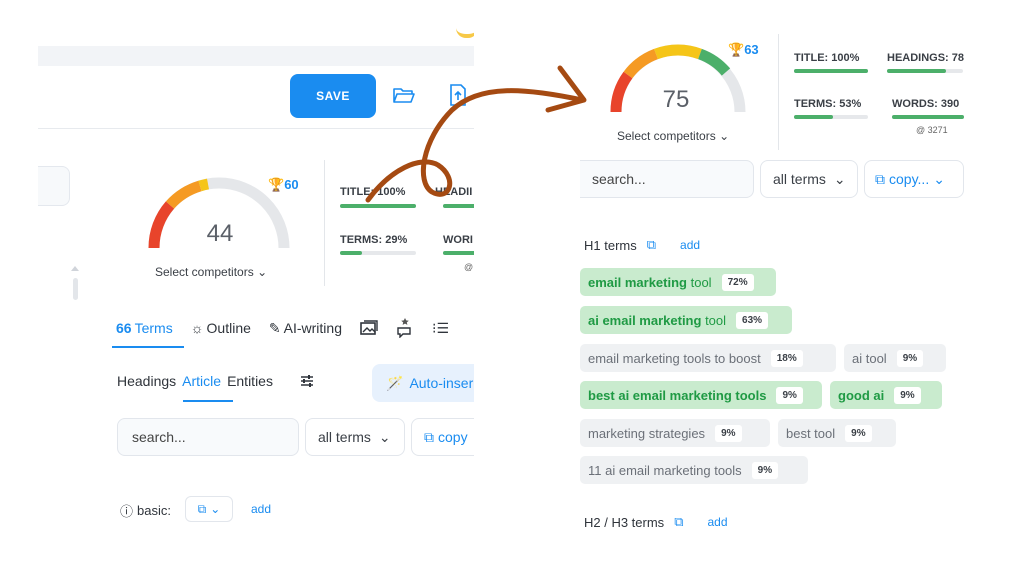  Describe the element at coordinates (465, 33) in the screenshot. I see `sun-icon` at that location.